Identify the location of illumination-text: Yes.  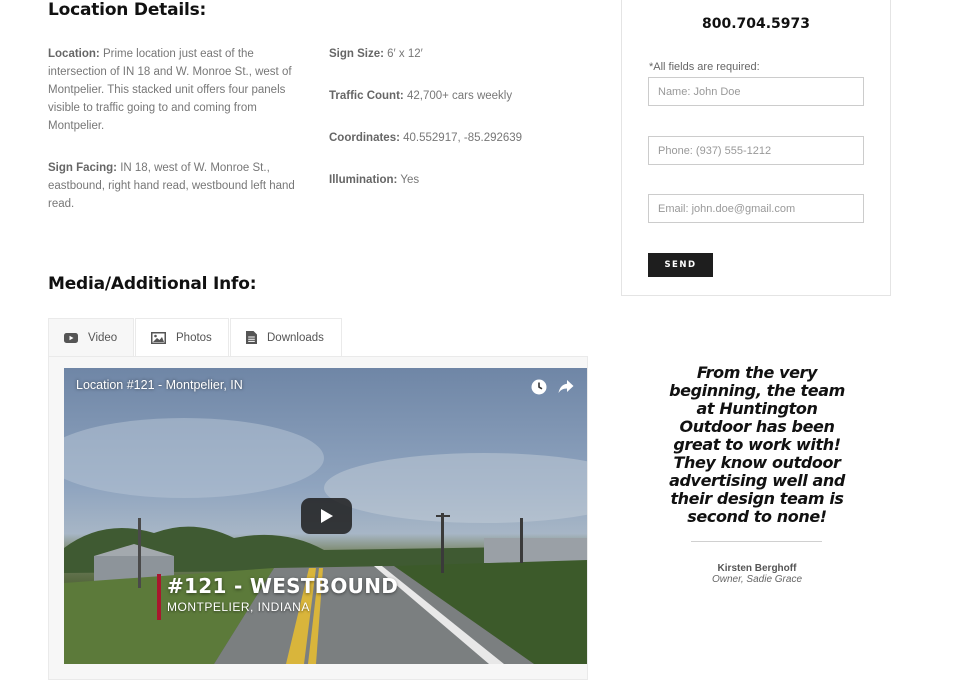
(410, 180).